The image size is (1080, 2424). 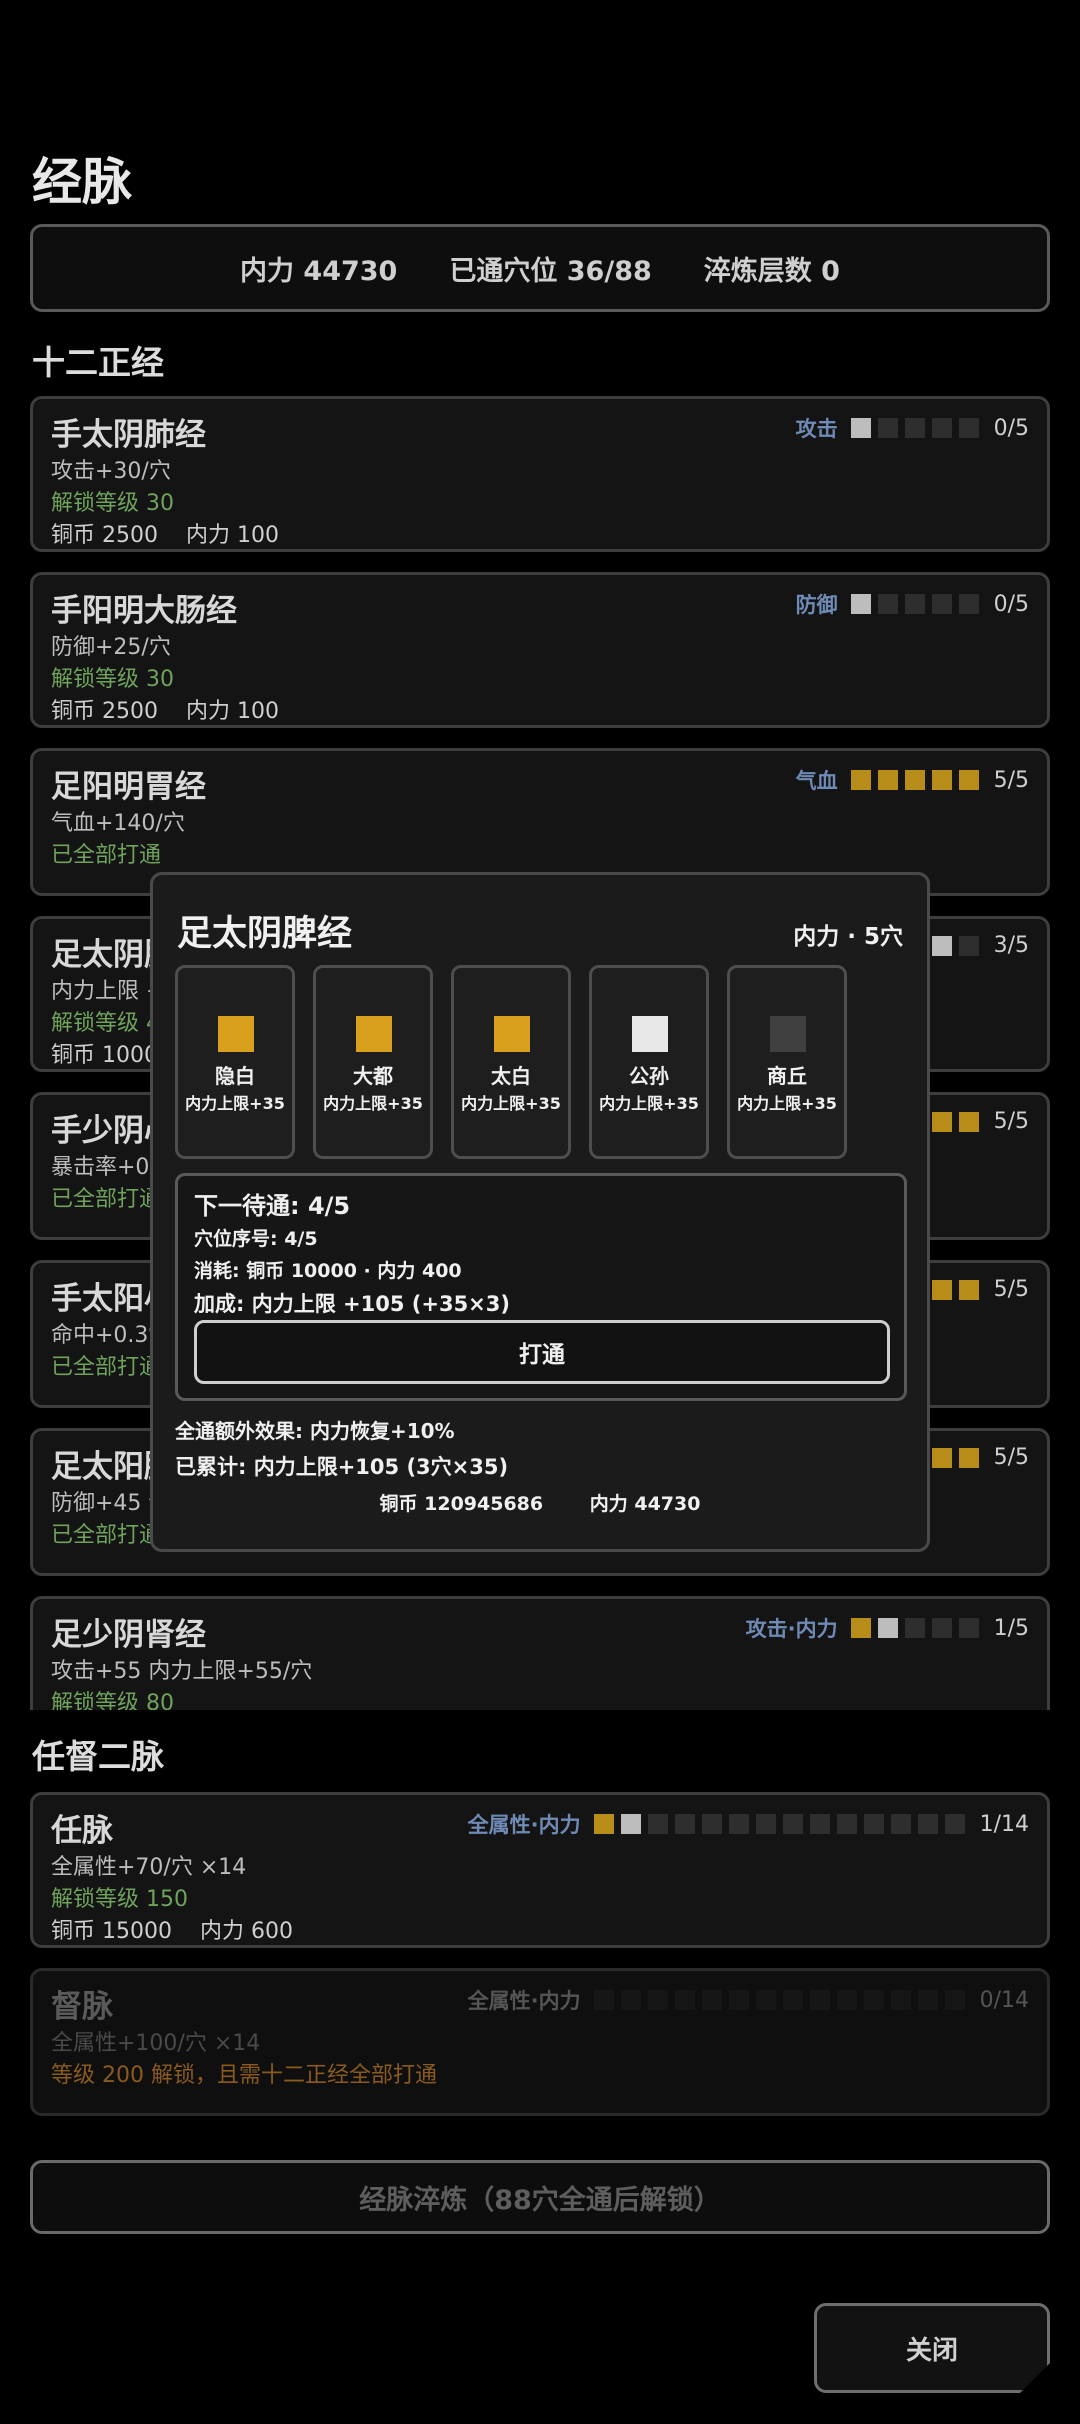 What do you see at coordinates (816, 781) in the screenshot?
I see `attr-tag: 气血` at bounding box center [816, 781].